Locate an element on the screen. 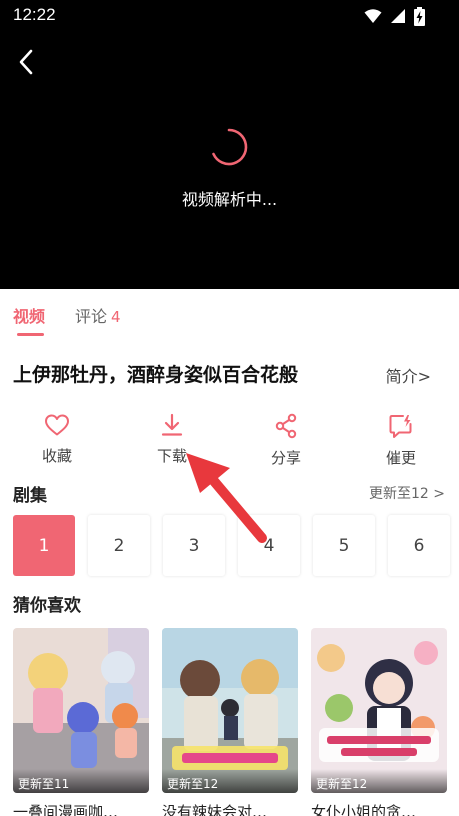  intro-link: 简介> is located at coordinates (408, 375).